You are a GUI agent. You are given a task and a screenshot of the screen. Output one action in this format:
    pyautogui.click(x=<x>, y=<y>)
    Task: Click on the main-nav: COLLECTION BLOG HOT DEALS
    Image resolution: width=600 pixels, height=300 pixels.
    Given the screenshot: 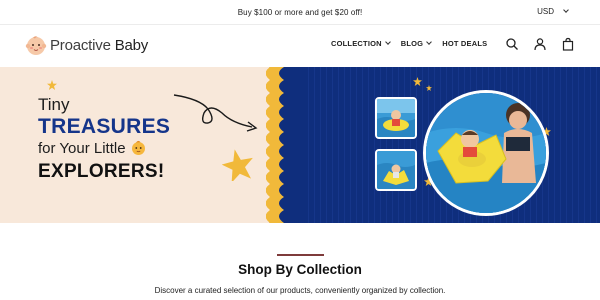 What is the action you would take?
    pyautogui.click(x=409, y=43)
    